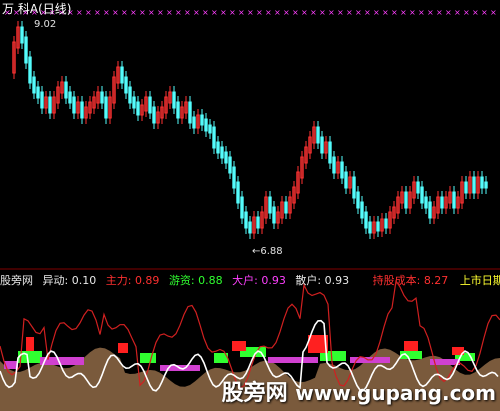  I want to click on high-price-label: 9.02, so click(45, 24).